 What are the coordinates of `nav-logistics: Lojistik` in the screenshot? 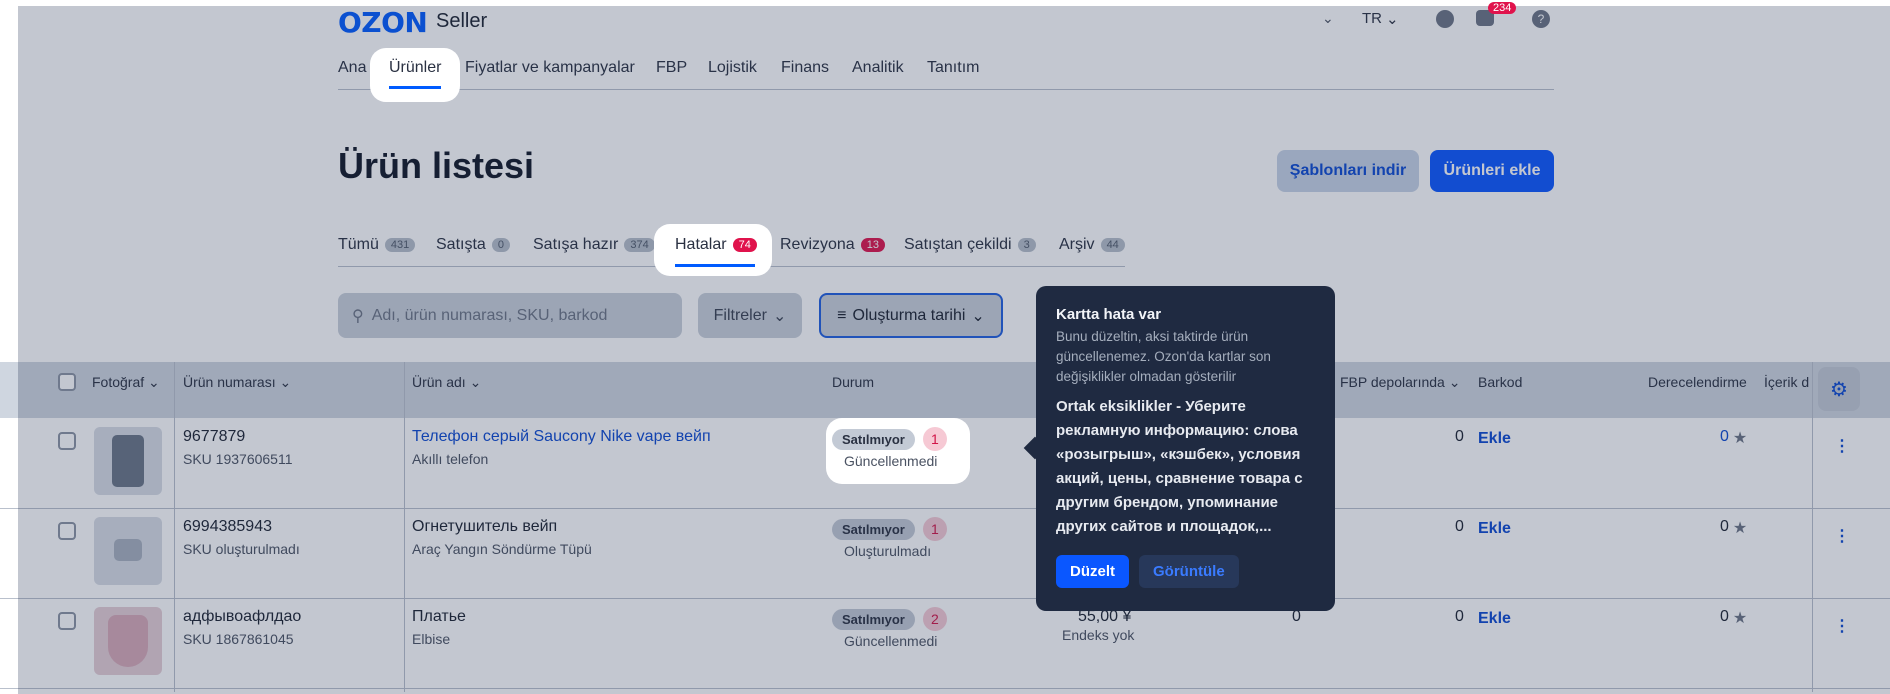 It's located at (732, 68).